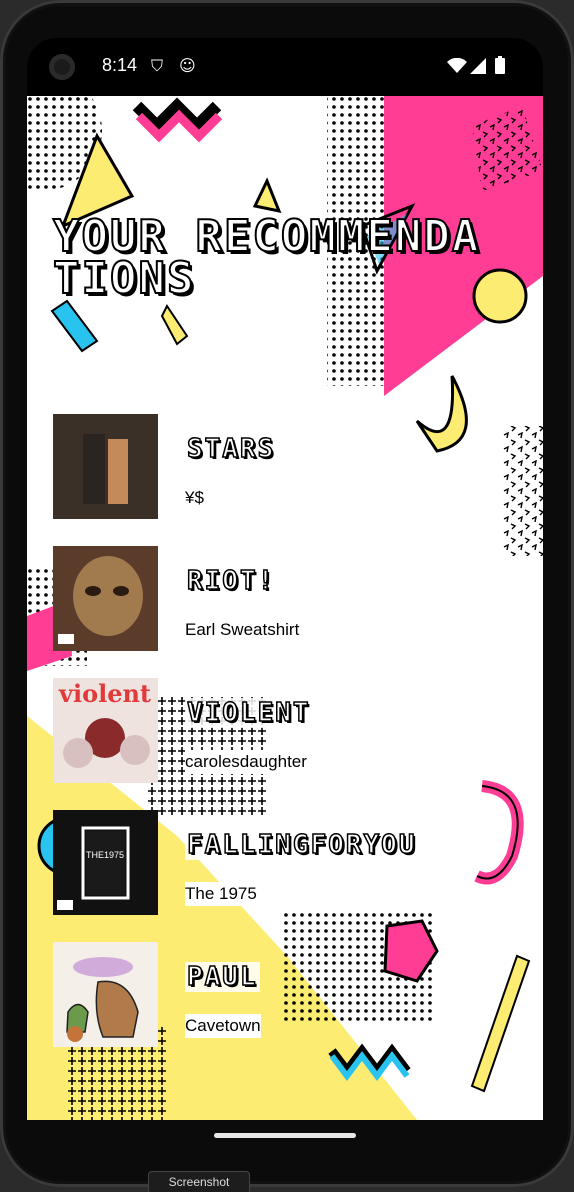 This screenshot has height=1192, width=574. I want to click on recommendation-item: violent VIOLENT carolesdaughter, so click(288, 744).